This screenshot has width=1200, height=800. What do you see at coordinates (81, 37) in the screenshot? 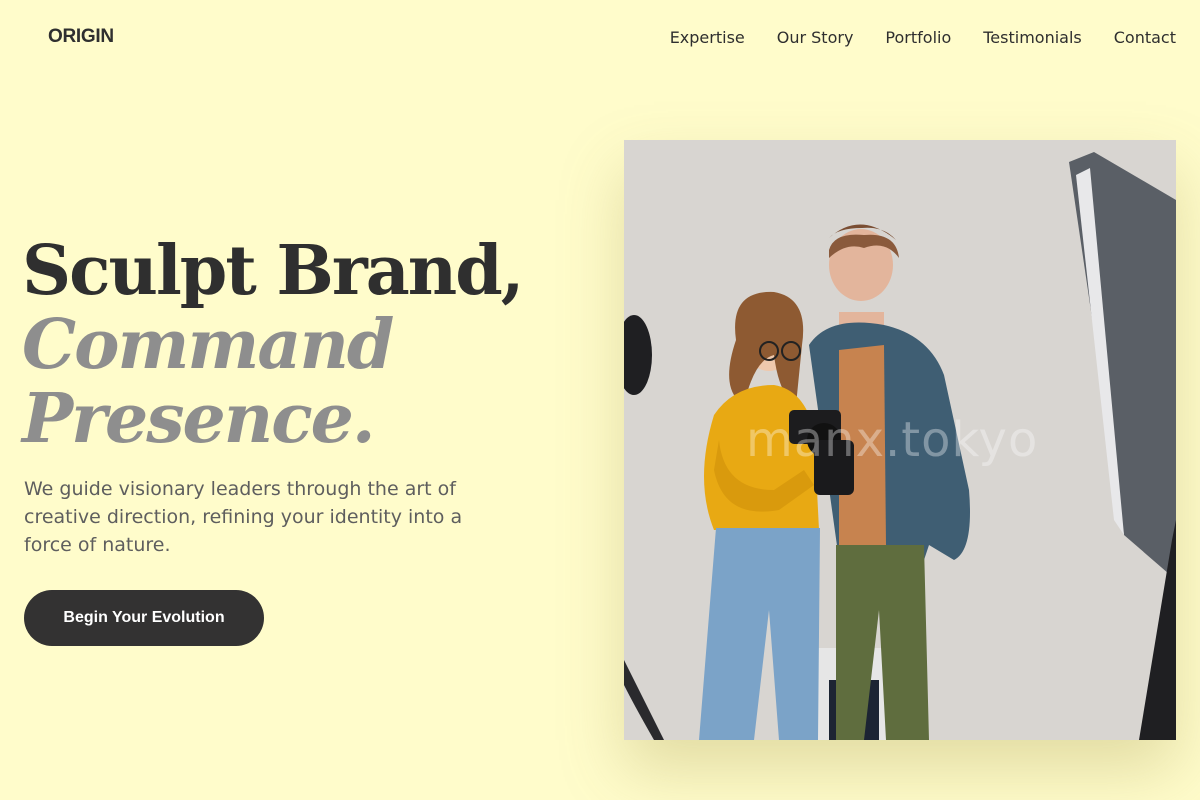
I see `site-logo: ORIGIN` at bounding box center [81, 37].